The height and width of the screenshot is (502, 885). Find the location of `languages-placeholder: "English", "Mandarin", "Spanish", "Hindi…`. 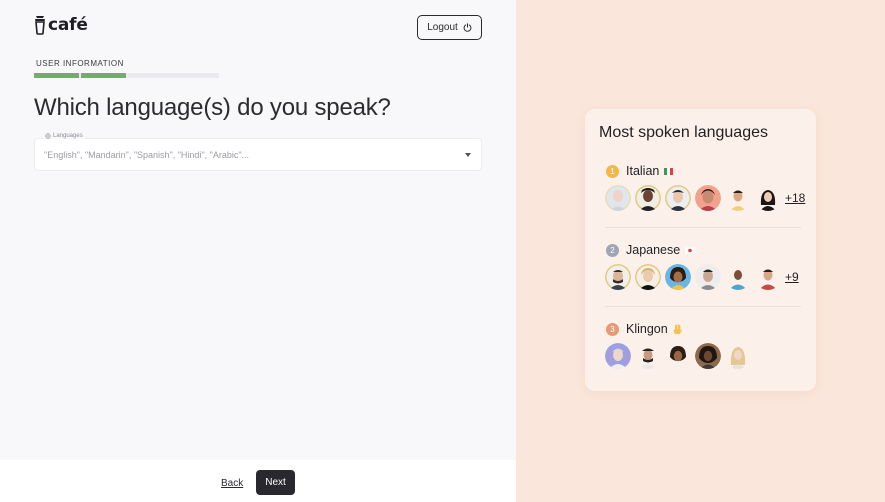

languages-placeholder: "English", "Mandarin", "Spanish", "Hindi… is located at coordinates (147, 155).